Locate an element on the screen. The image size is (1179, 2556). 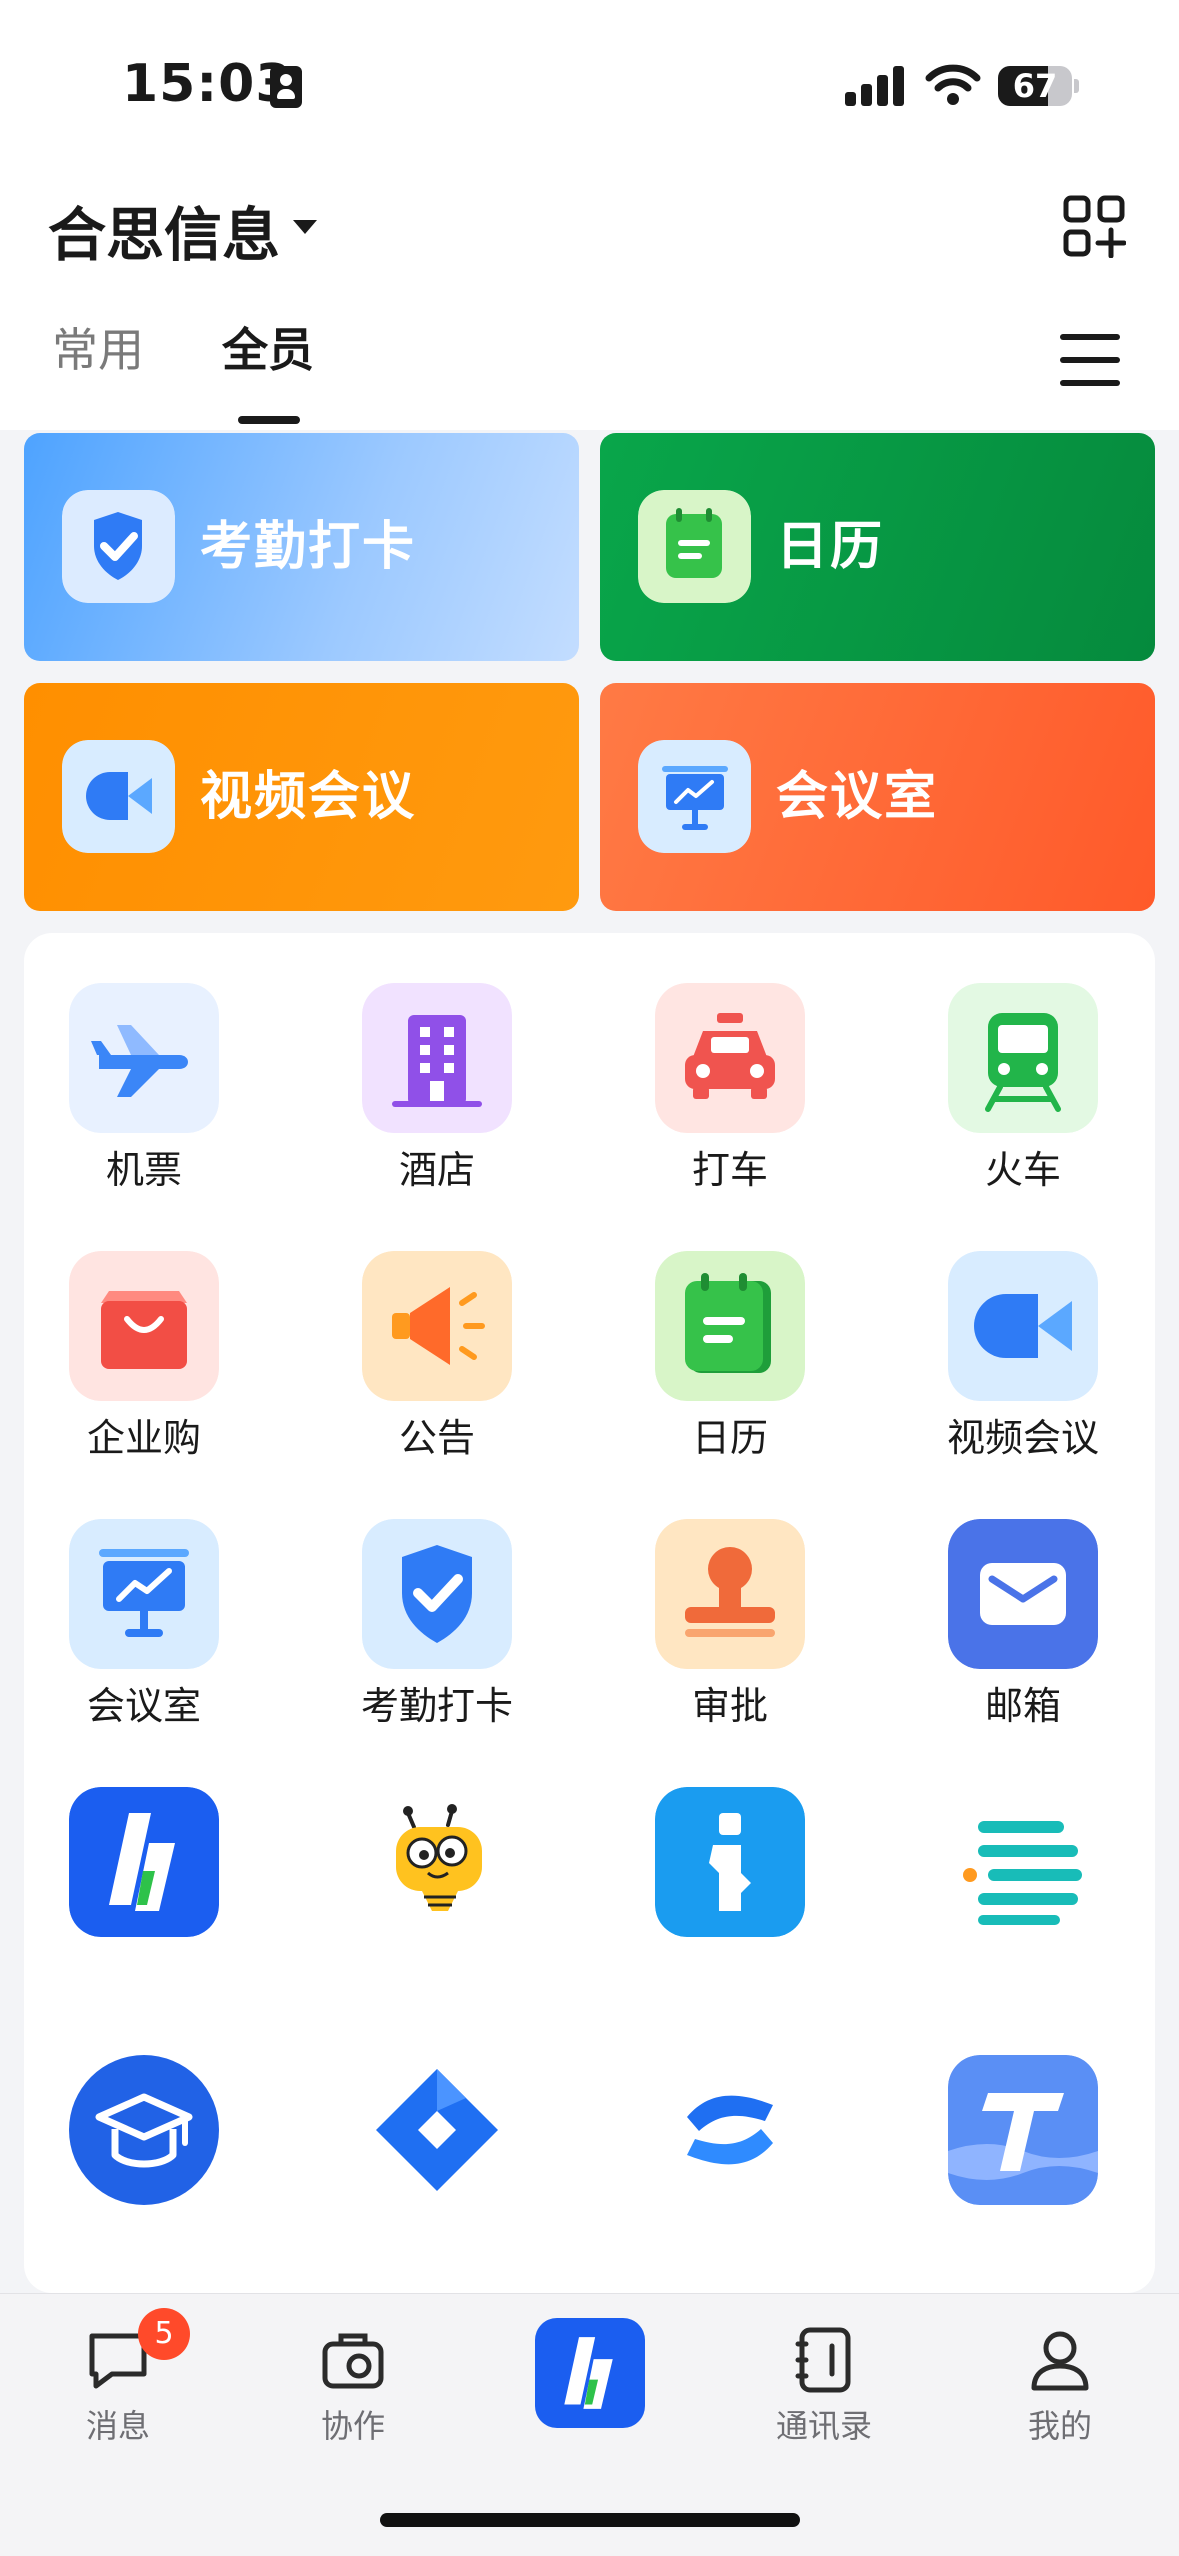
app-label: 酒店 is located at coordinates (436, 1170).